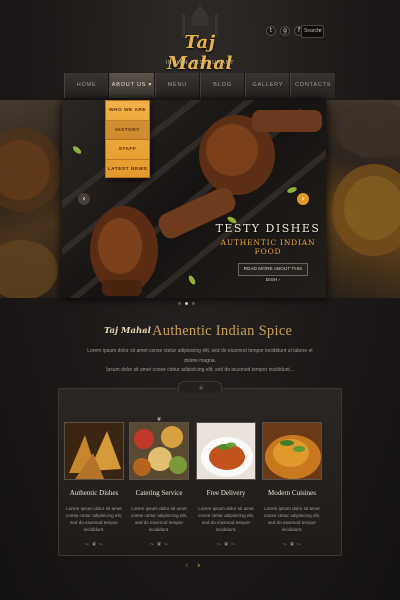 The width and height of the screenshot is (400, 600). Describe the element at coordinates (200, 53) in the screenshot. I see `logo-title: Taj Mahal` at that location.